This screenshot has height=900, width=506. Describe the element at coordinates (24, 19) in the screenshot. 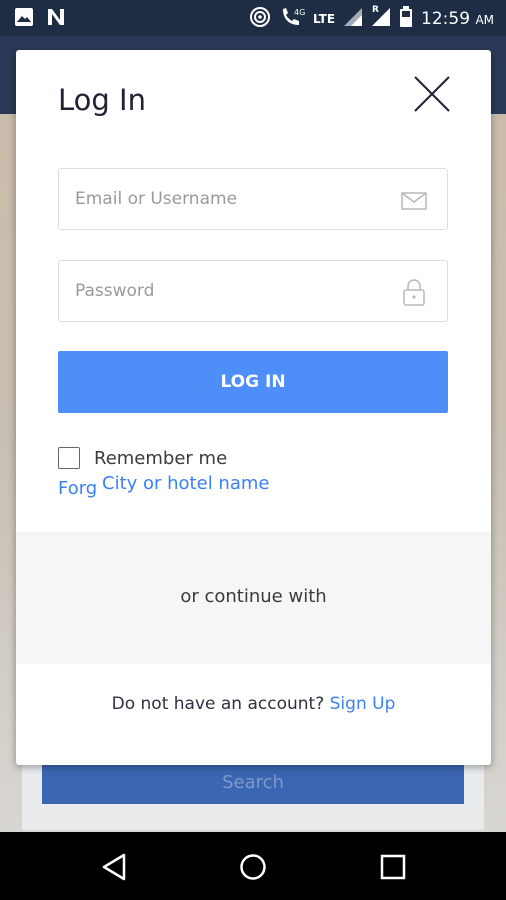

I see `image-icon` at that location.